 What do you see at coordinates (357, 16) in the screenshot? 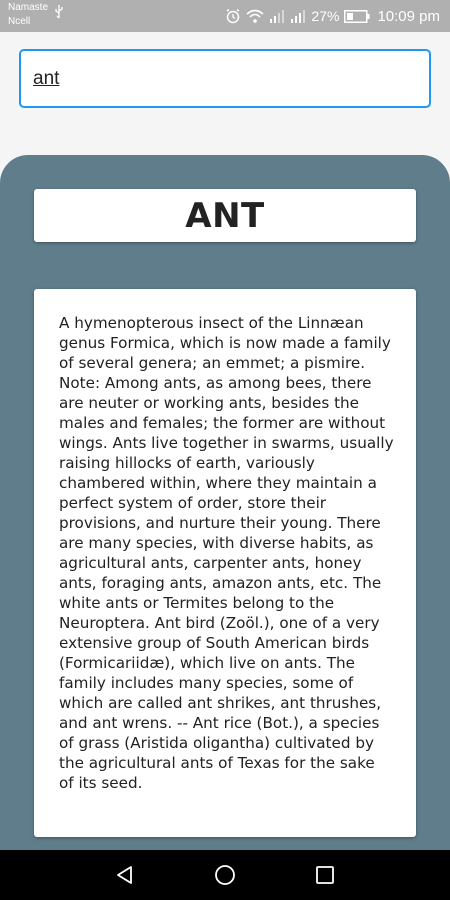
I see `battery-icon` at bounding box center [357, 16].